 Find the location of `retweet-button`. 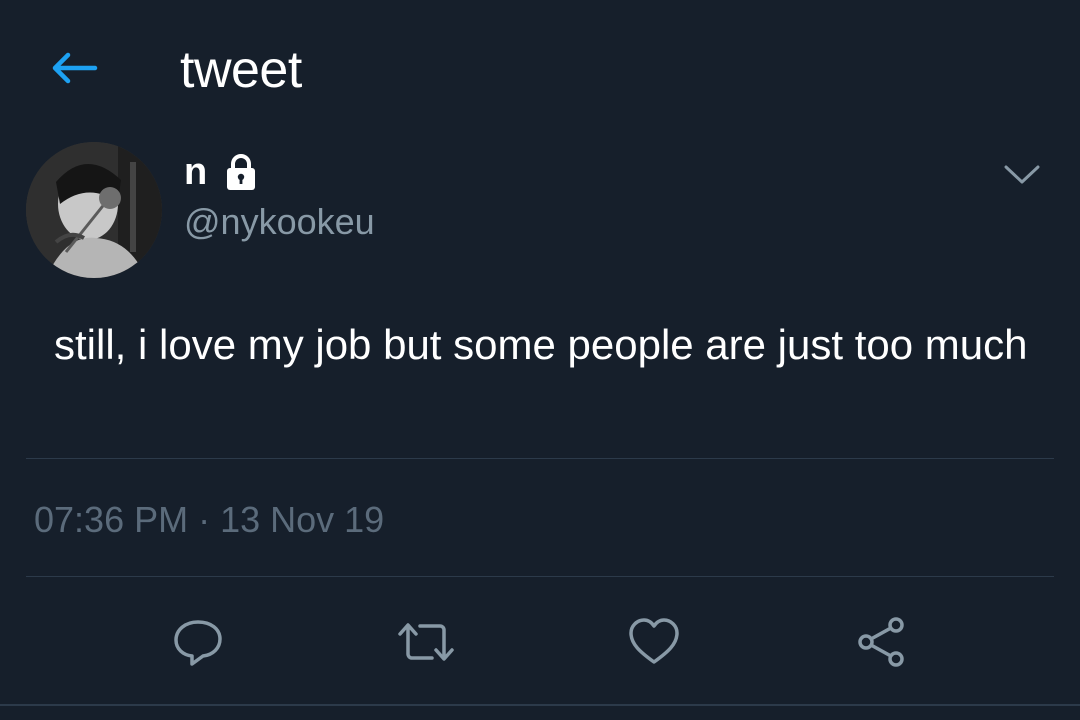

retweet-button is located at coordinates (426, 642).